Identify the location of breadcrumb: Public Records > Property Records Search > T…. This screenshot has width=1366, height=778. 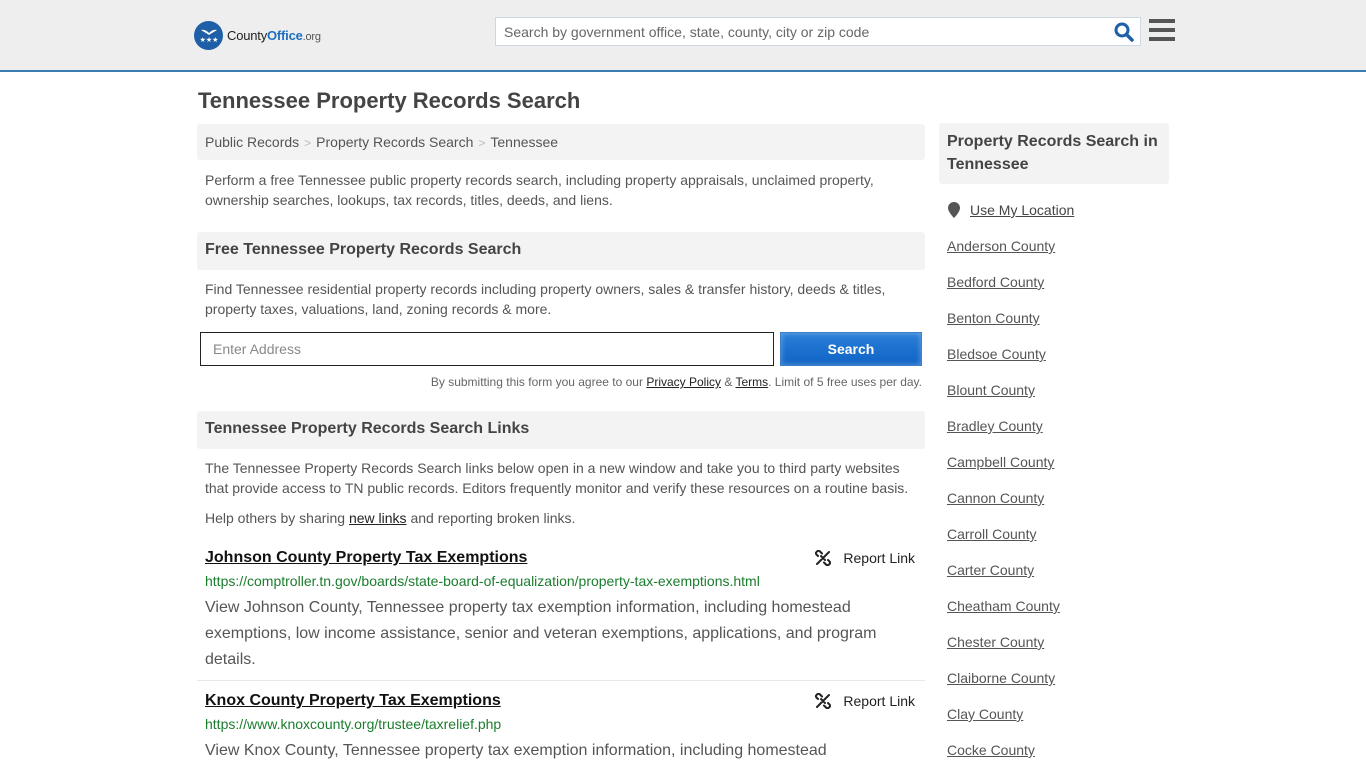
(561, 142).